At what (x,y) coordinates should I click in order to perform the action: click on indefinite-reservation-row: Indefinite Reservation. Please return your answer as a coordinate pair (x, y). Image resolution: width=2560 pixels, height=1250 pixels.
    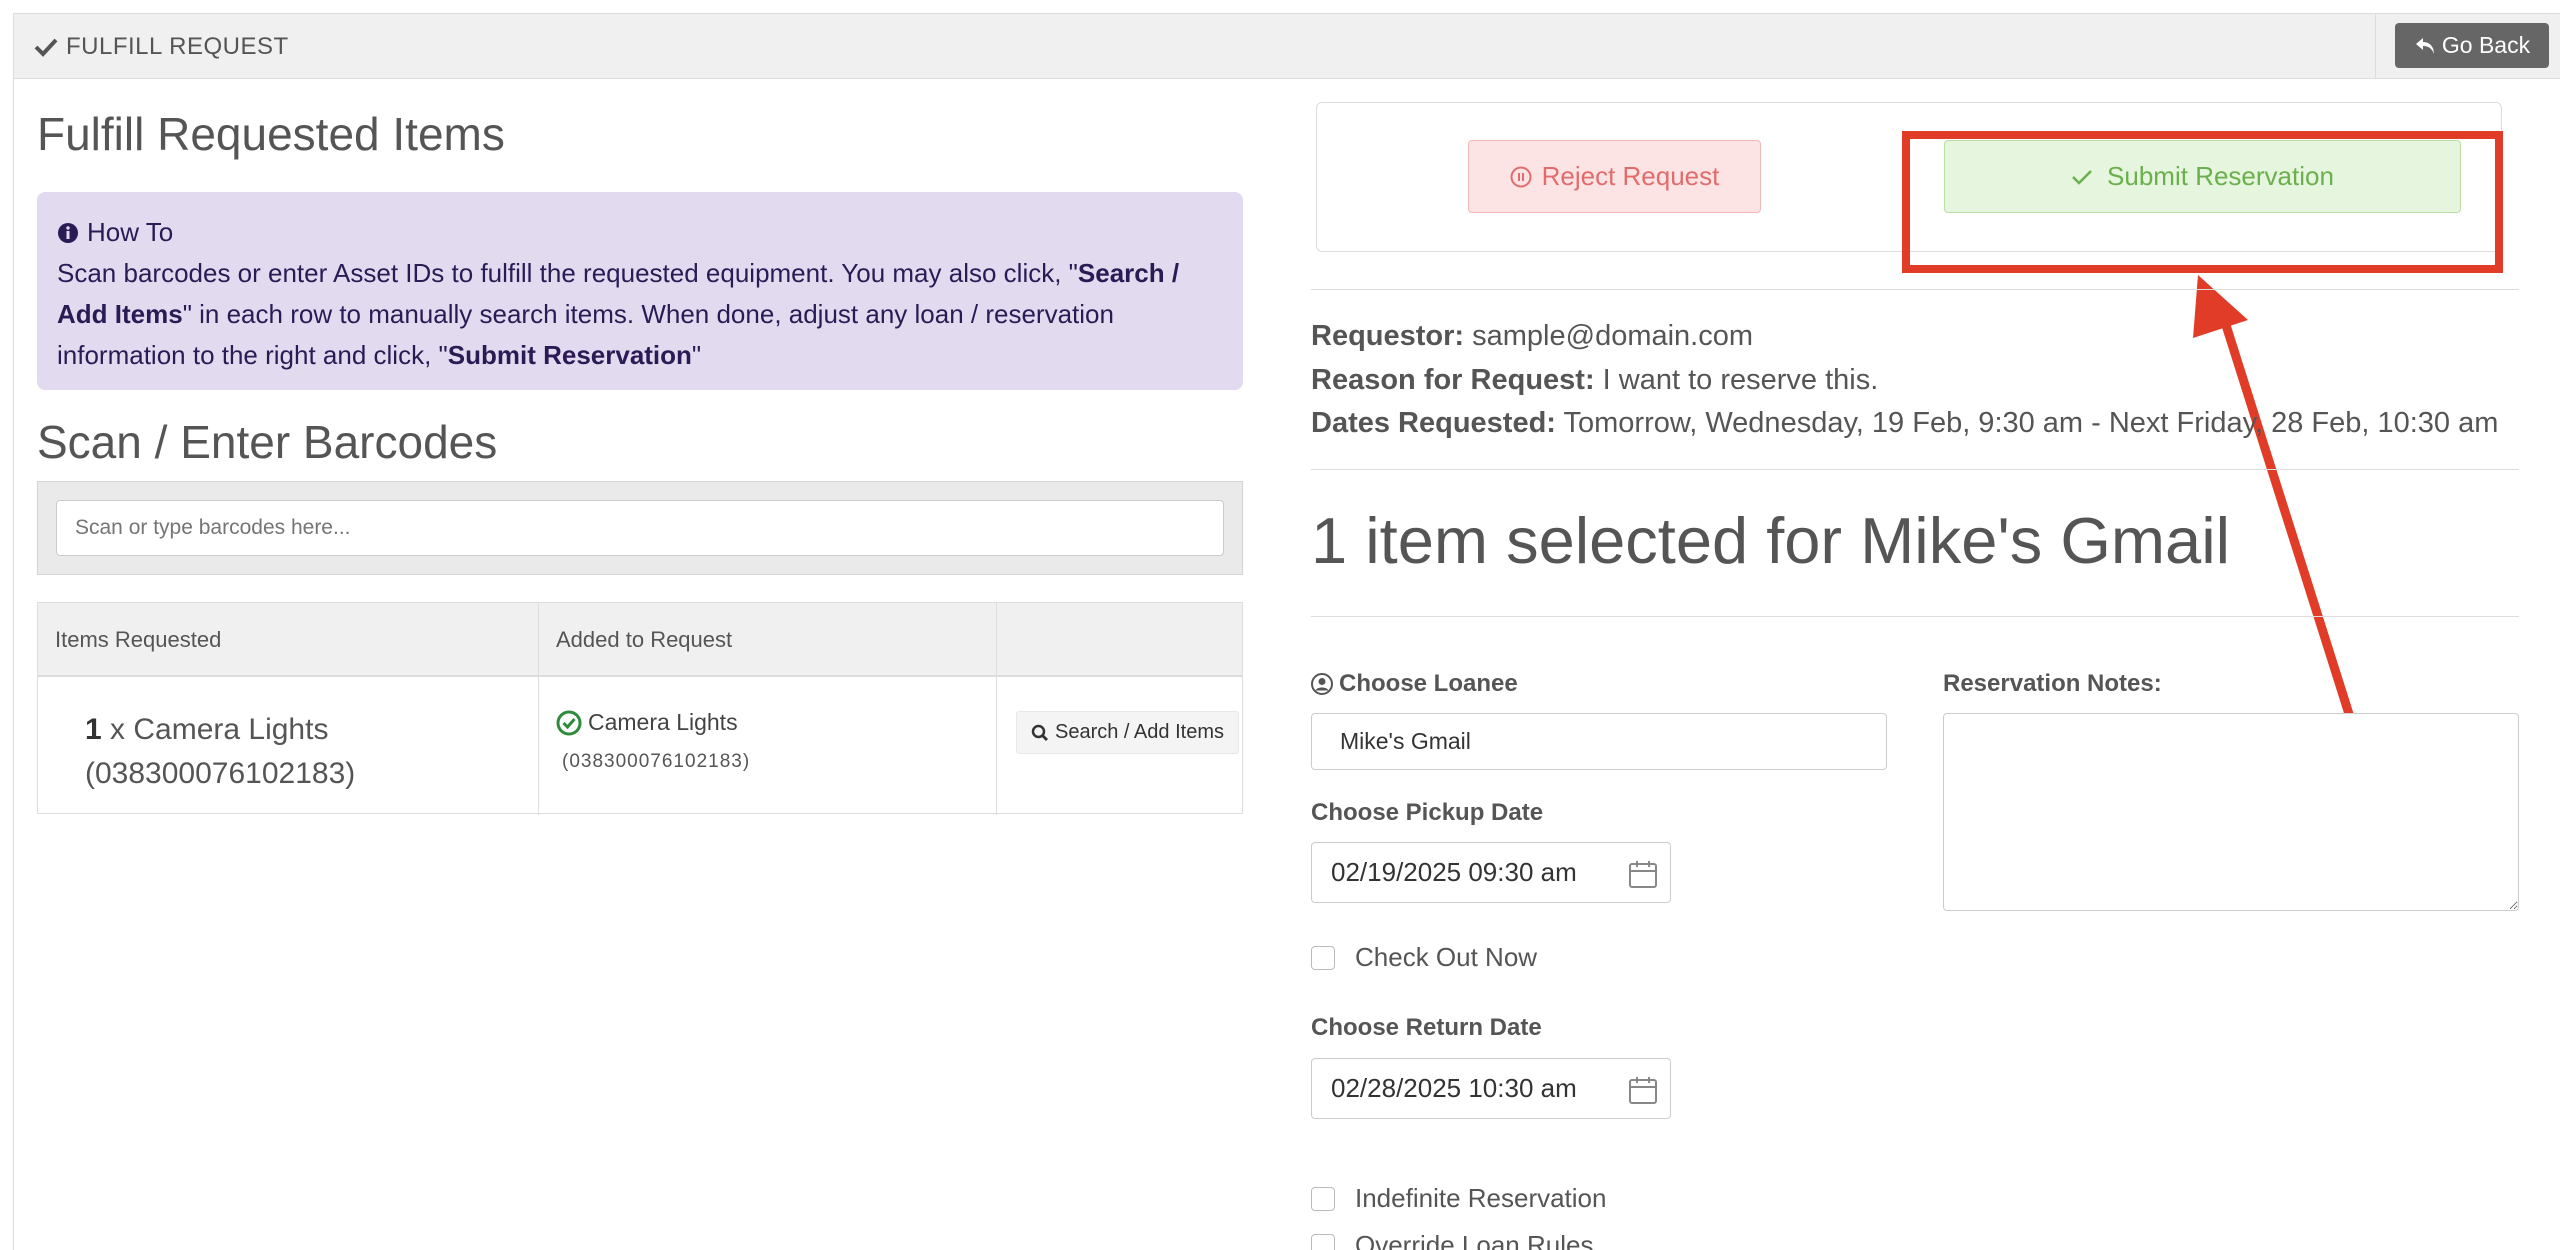
    Looking at the image, I should click on (1458, 1198).